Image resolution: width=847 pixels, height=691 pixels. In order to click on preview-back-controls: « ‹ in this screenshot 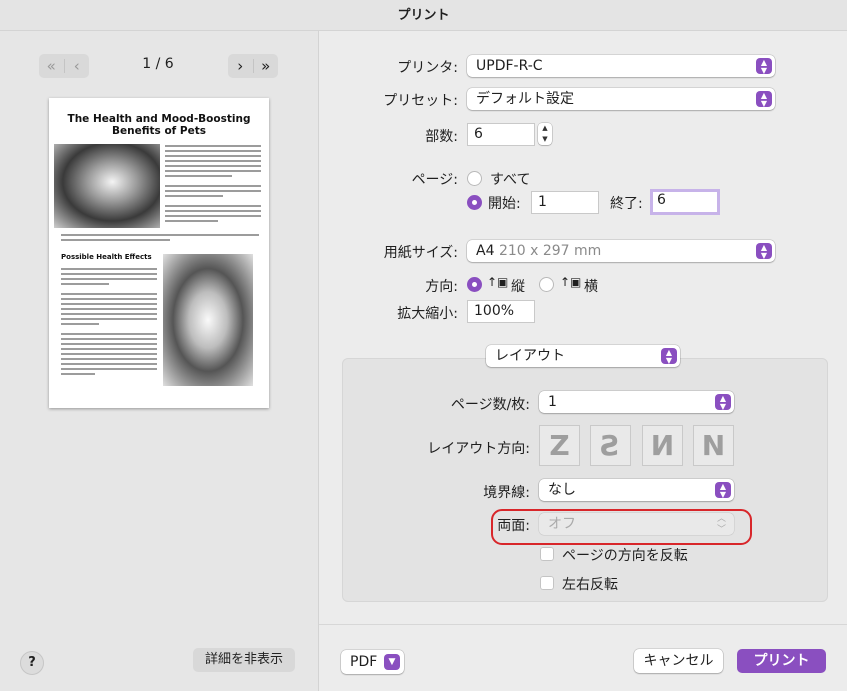, I will do `click(64, 66)`.